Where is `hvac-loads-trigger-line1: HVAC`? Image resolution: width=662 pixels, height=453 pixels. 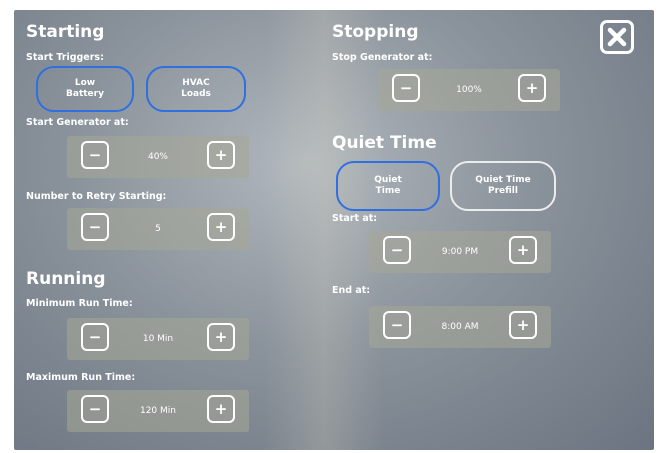
hvac-loads-trigger-line1: HVAC is located at coordinates (196, 83).